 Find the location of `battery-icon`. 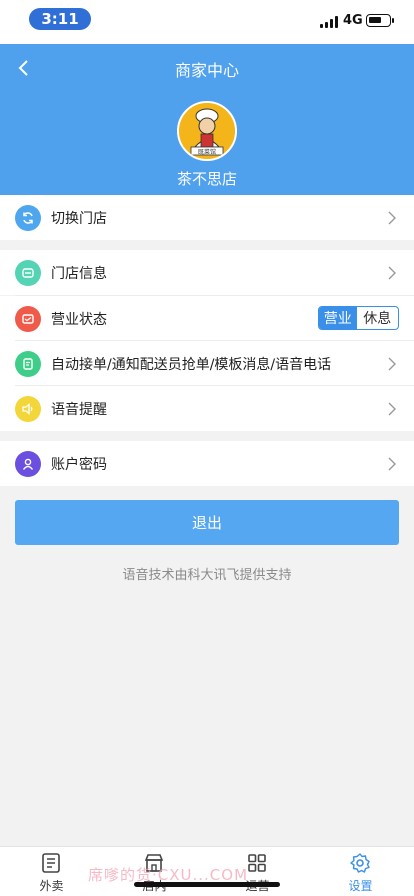

battery-icon is located at coordinates (380, 20).